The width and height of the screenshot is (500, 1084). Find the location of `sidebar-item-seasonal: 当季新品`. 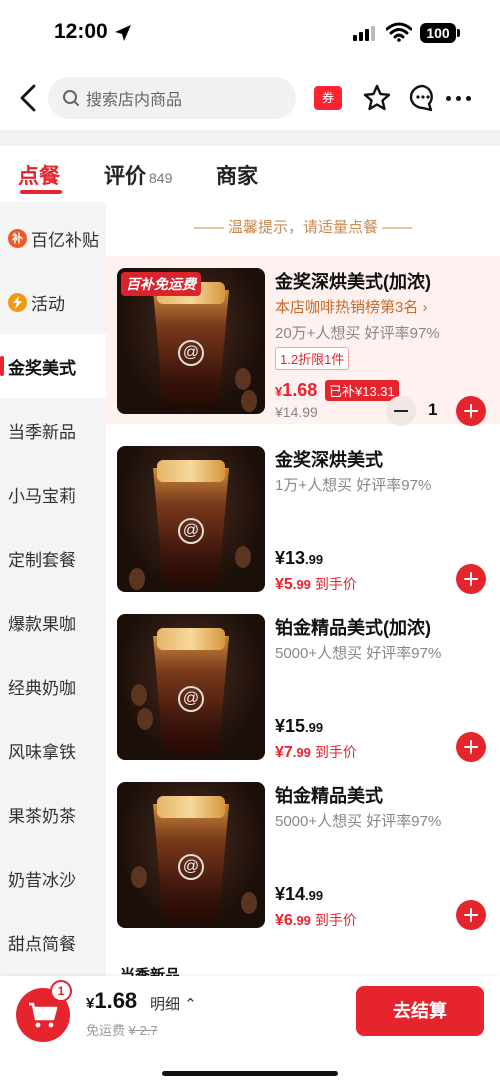

sidebar-item-seasonal: 当季新品 is located at coordinates (53, 430).